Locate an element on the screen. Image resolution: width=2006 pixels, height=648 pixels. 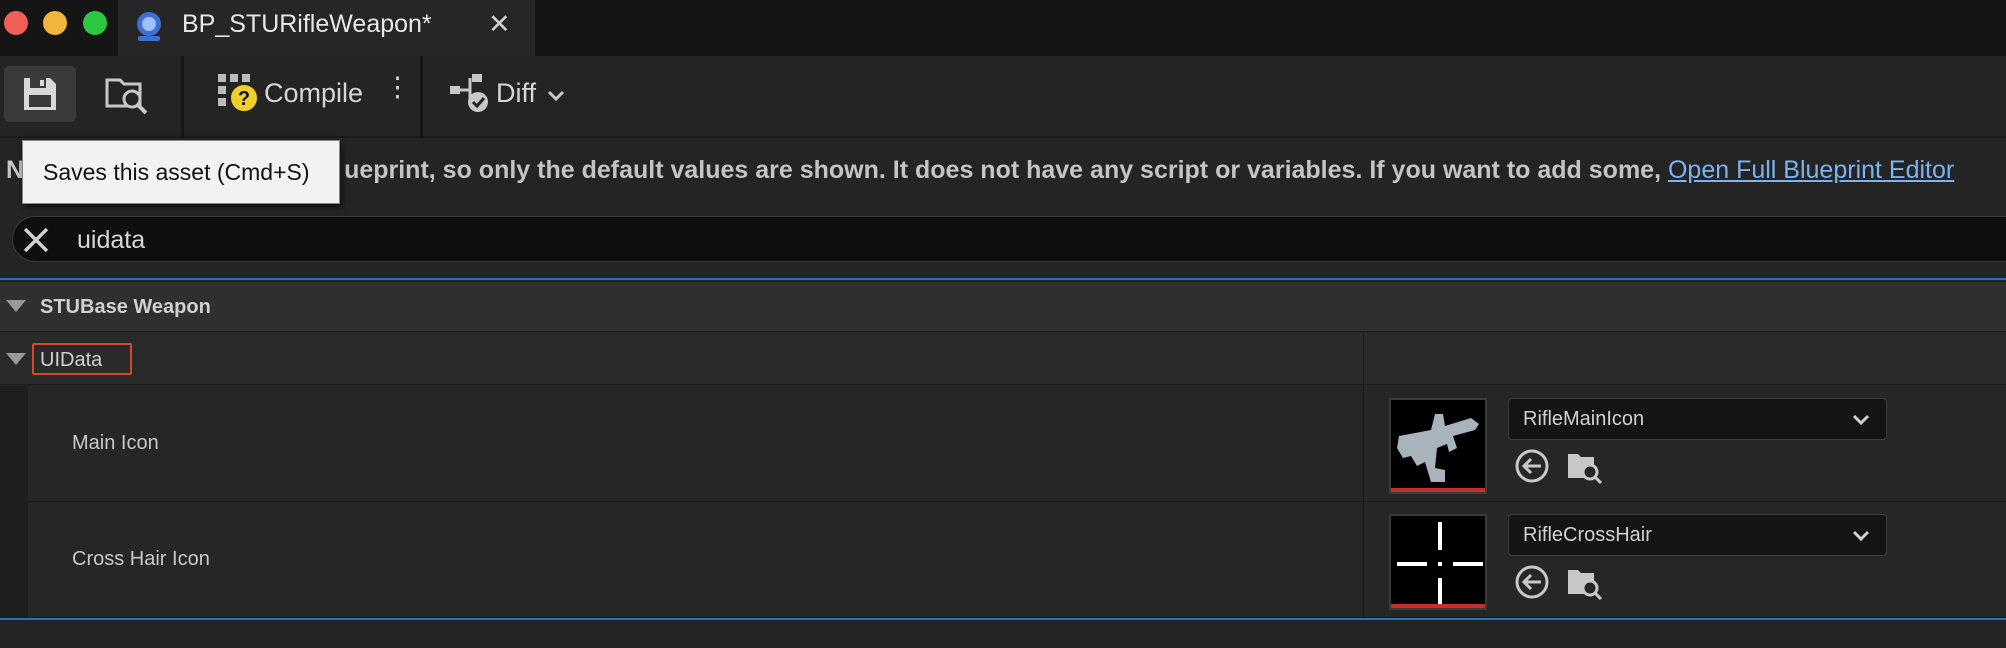
property-label: Main Icon is located at coordinates (115, 443).